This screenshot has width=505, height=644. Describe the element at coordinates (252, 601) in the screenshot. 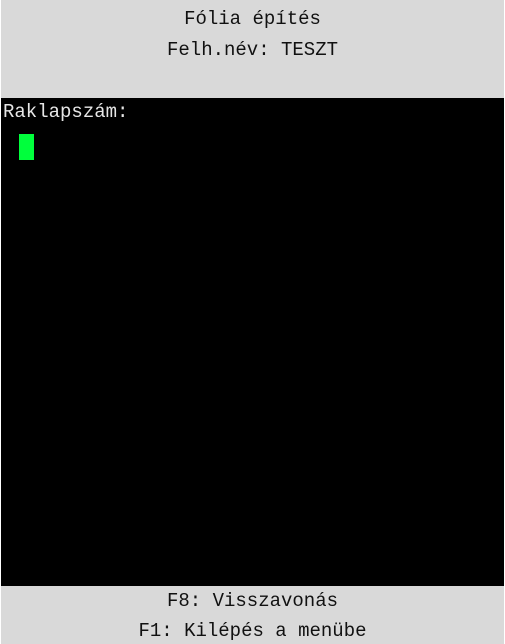

I see `undo-shortcut-hint: F8: Visszavonás` at that location.